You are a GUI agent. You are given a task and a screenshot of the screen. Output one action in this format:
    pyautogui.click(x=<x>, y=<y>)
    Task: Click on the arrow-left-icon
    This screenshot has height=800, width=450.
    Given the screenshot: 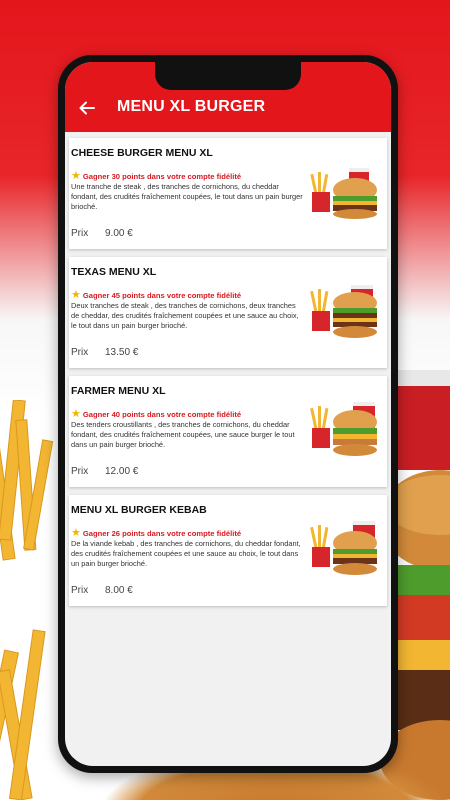 What is the action you would take?
    pyautogui.click(x=87, y=108)
    